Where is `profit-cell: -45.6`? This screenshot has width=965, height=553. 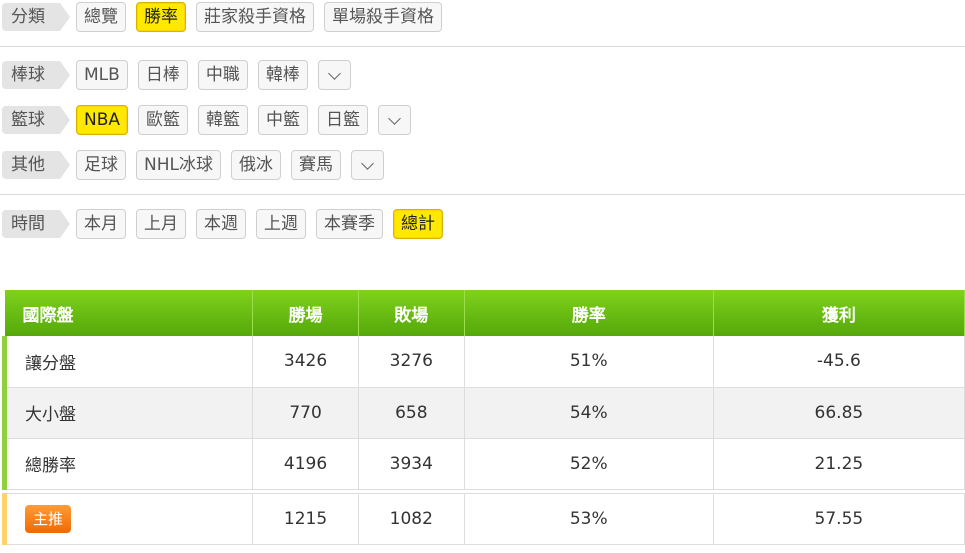 profit-cell: -45.6 is located at coordinates (839, 362).